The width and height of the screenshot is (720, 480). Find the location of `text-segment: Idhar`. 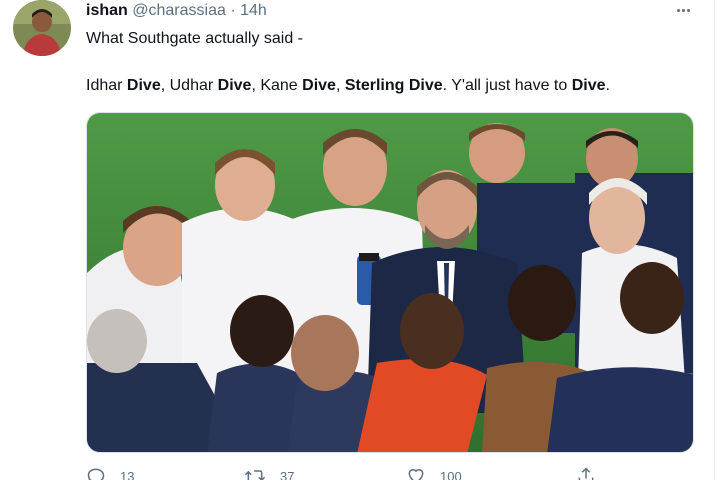

text-segment: Idhar is located at coordinates (106, 85).